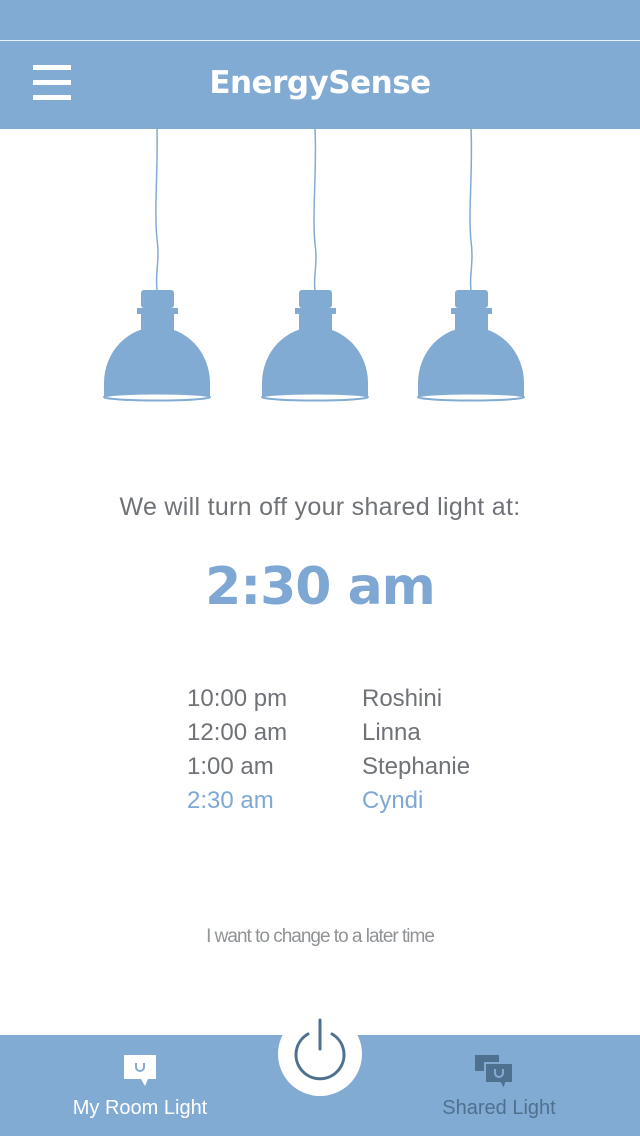 Image resolution: width=640 pixels, height=1136 pixels. Describe the element at coordinates (320, 937) in the screenshot. I see `change-later-time-link: I want to change to a later time` at that location.